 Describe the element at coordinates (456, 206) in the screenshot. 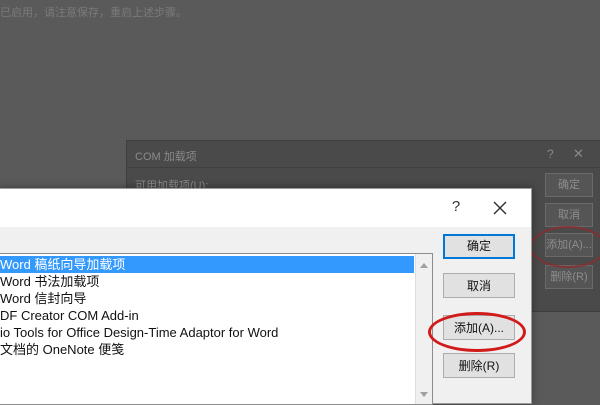

I see `help-icon: ?` at that location.